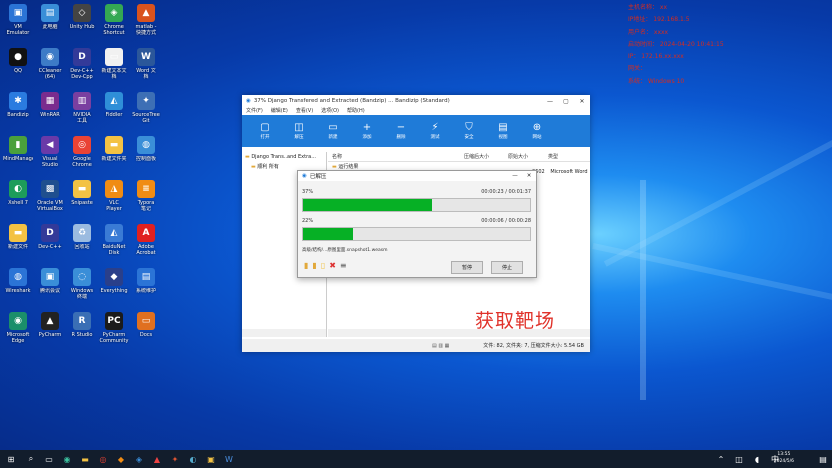  I want to click on desktop-icon: ◮ VLC Player, so click(114, 196).